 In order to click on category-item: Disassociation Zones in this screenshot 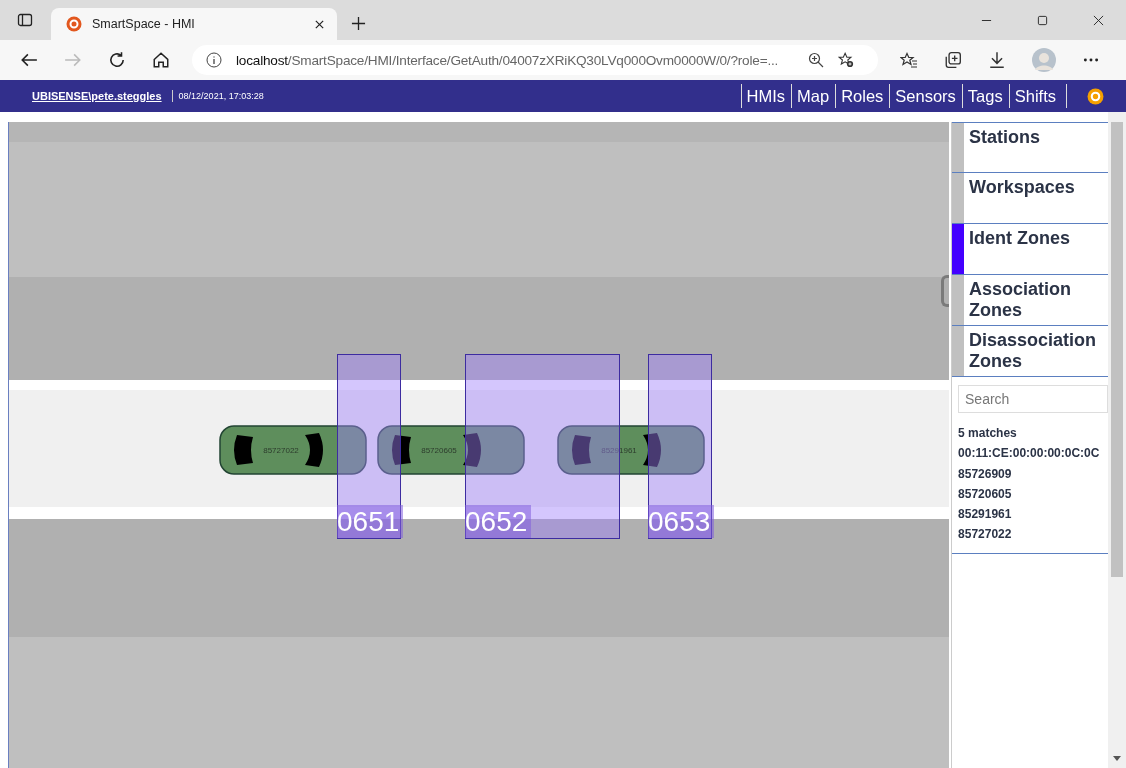, I will do `click(1030, 351)`.